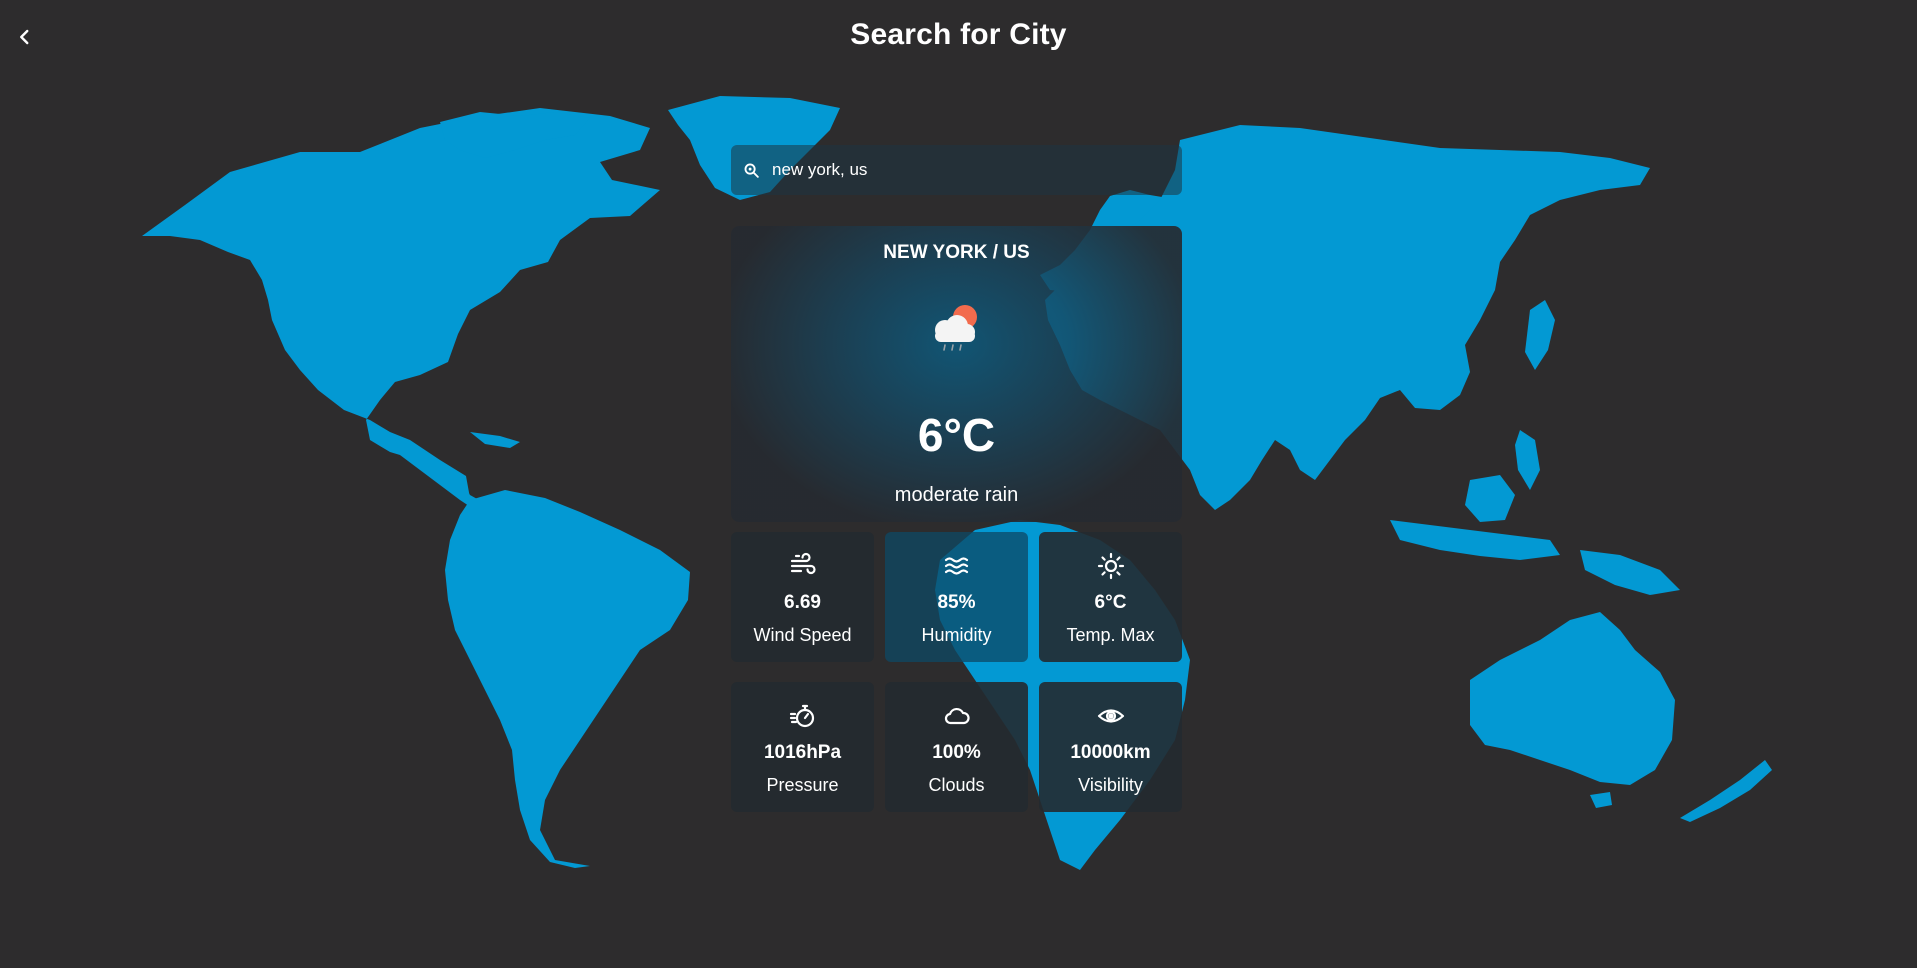 Image resolution: width=1917 pixels, height=968 pixels. Describe the element at coordinates (1540, 335) in the screenshot. I see `map-japan` at that location.